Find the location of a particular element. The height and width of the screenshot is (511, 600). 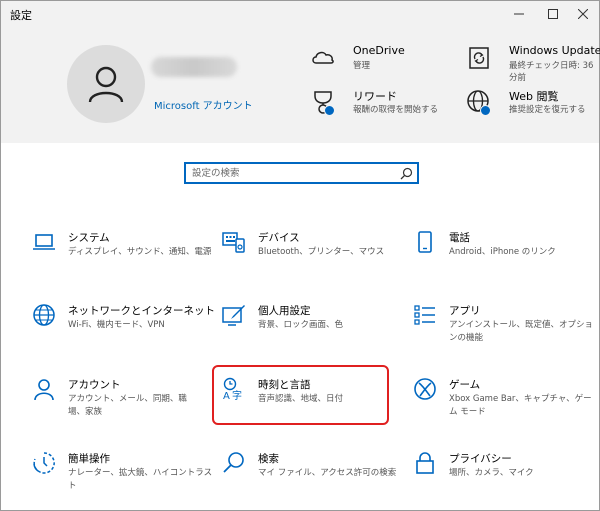

category-title: 個人用設定 is located at coordinates (284, 311).